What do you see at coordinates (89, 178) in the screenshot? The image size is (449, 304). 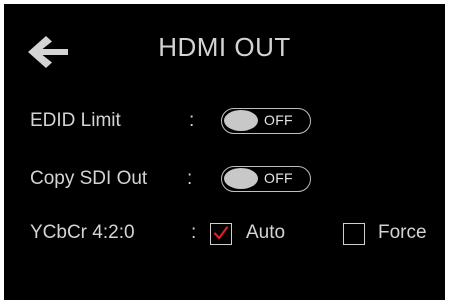 I see `copy-sdi-out-label: Copy SDI Out` at bounding box center [89, 178].